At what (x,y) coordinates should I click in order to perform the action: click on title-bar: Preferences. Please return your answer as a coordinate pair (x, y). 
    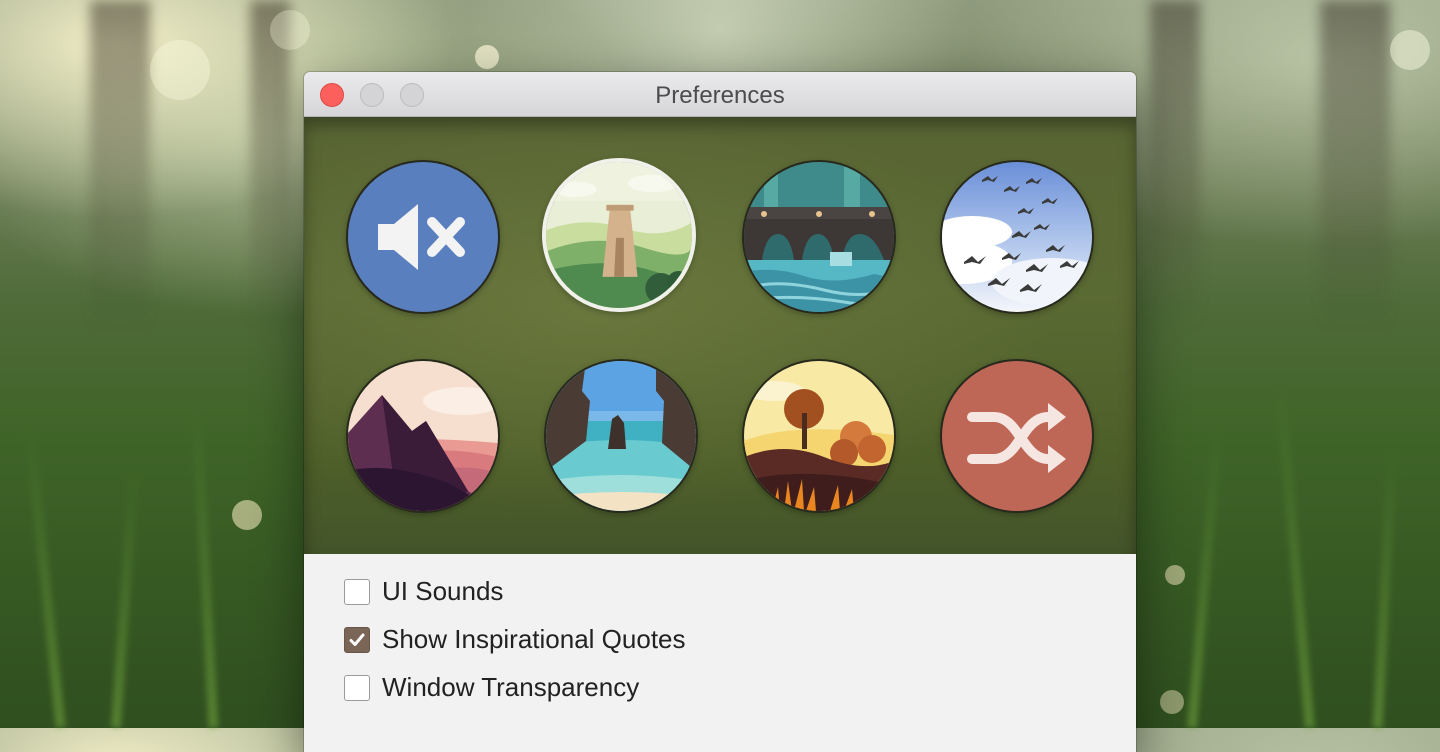
    Looking at the image, I should click on (720, 94).